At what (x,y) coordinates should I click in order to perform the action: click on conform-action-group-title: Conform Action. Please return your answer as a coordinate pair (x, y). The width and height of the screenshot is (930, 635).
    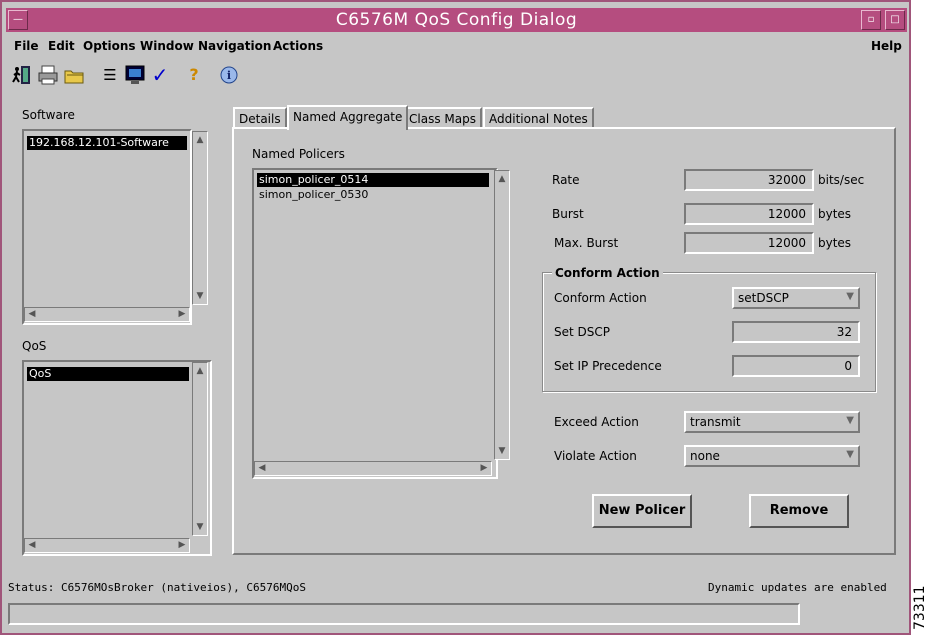
    Looking at the image, I should click on (607, 273).